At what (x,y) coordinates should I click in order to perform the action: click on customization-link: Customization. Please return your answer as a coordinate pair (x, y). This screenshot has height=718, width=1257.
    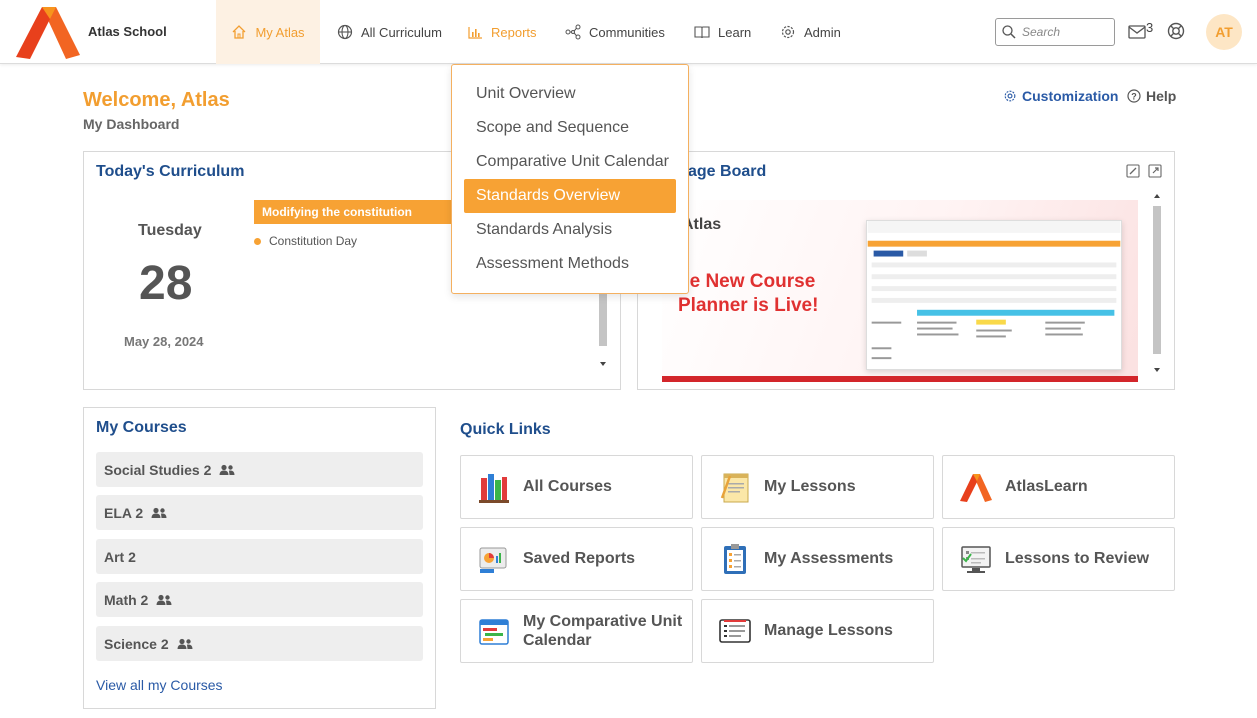
    Looking at the image, I should click on (1060, 96).